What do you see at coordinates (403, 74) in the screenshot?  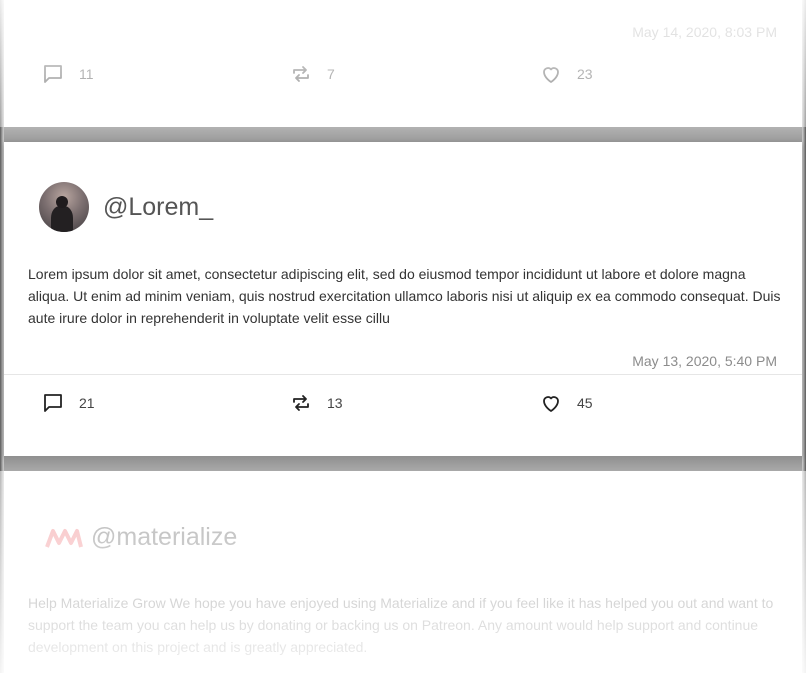 I see `post-actions: 11 7 23` at bounding box center [403, 74].